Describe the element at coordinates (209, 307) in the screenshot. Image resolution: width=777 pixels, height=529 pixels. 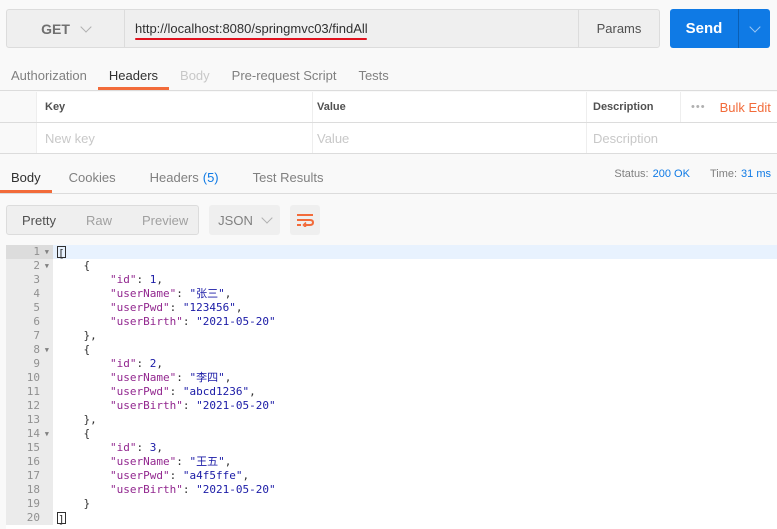
I see `json-value: "123456"` at that location.